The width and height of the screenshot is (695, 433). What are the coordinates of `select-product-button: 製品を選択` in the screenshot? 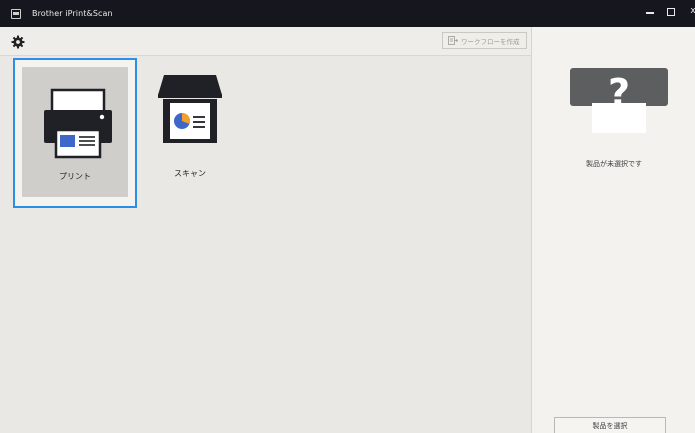 It's located at (610, 425).